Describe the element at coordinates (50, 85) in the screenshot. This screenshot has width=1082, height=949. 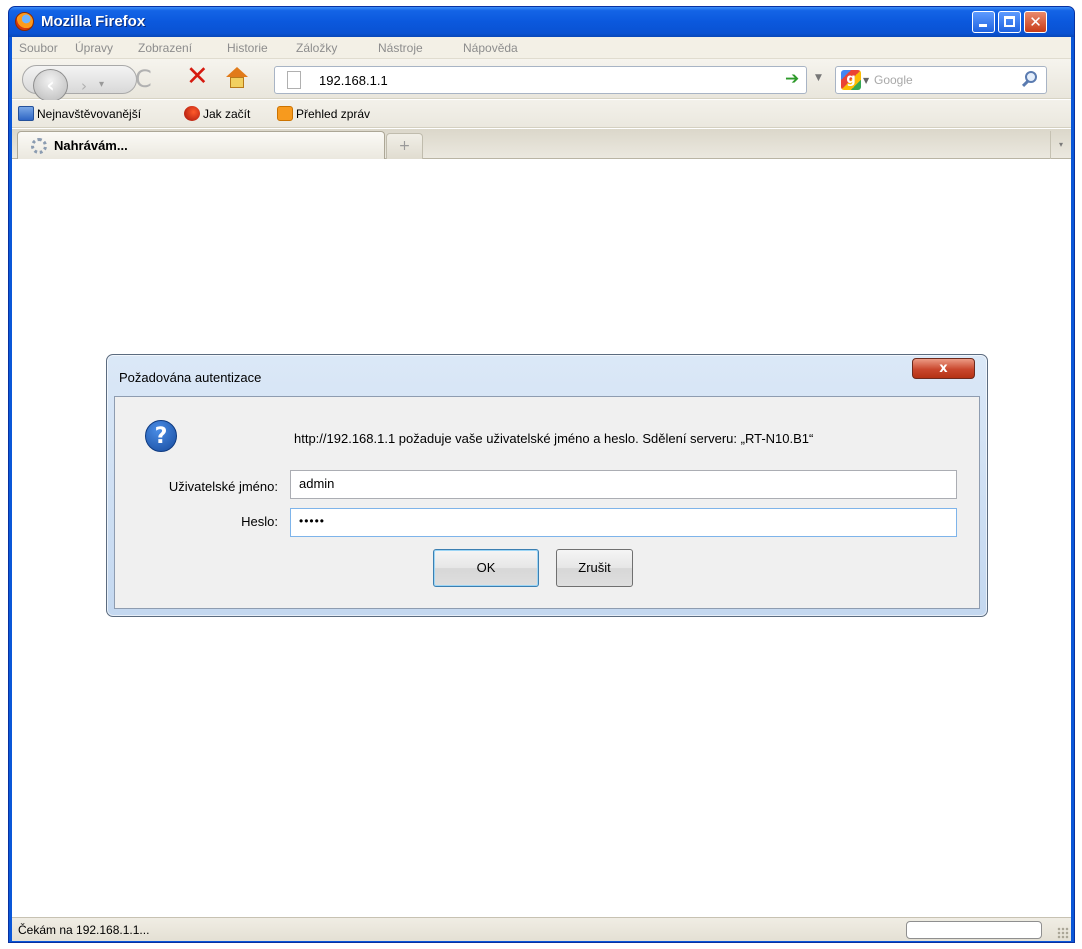
I see `back-button: ‹` at that location.